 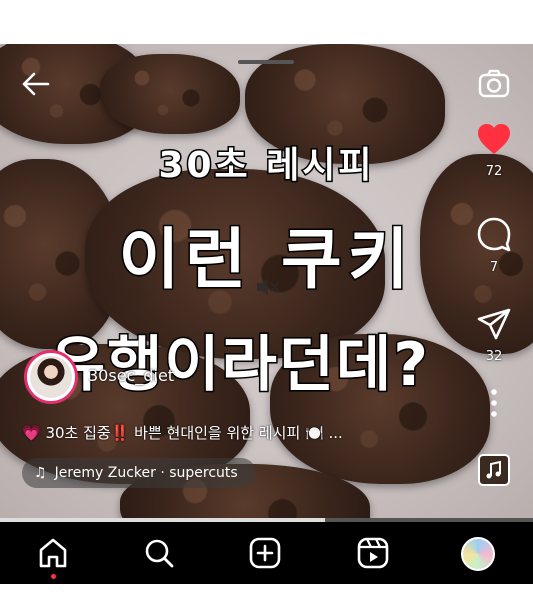 I want to click on caption-line-3: 유행이라던데?, so click(x=240, y=365).